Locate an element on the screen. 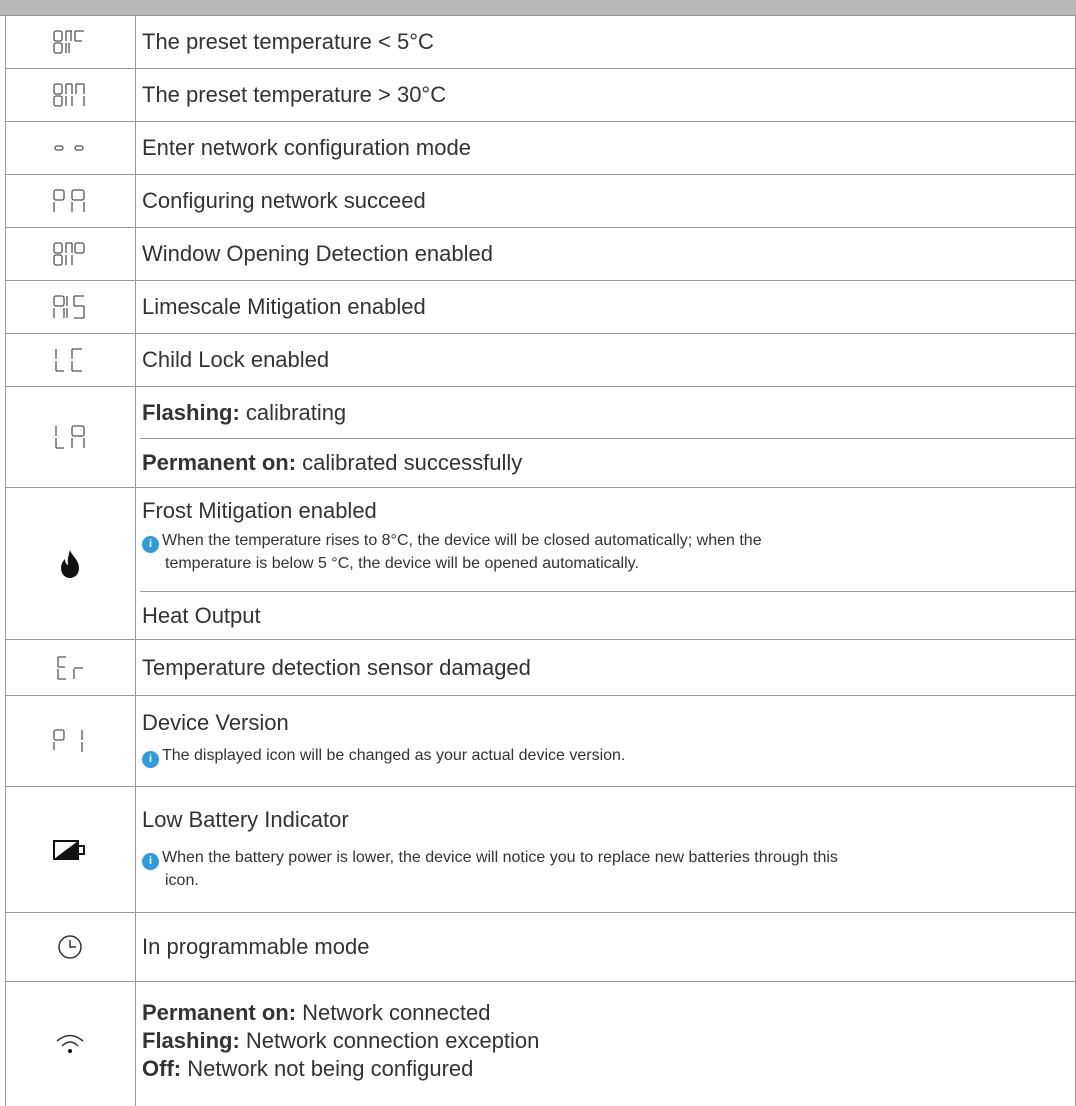 This screenshot has height=1106, width=1076. row-description: Limescale Mitigation enabled is located at coordinates (284, 306).